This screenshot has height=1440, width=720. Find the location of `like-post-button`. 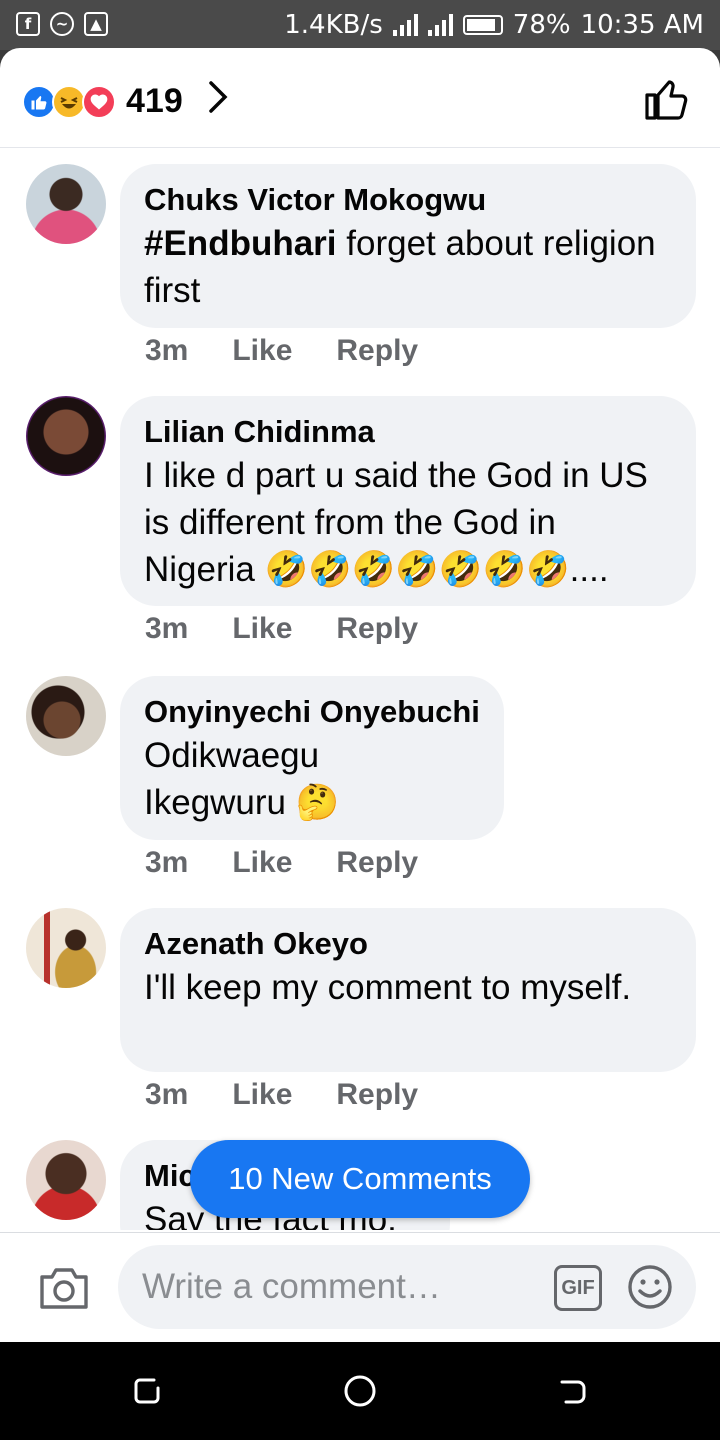

like-post-button is located at coordinates (667, 99).